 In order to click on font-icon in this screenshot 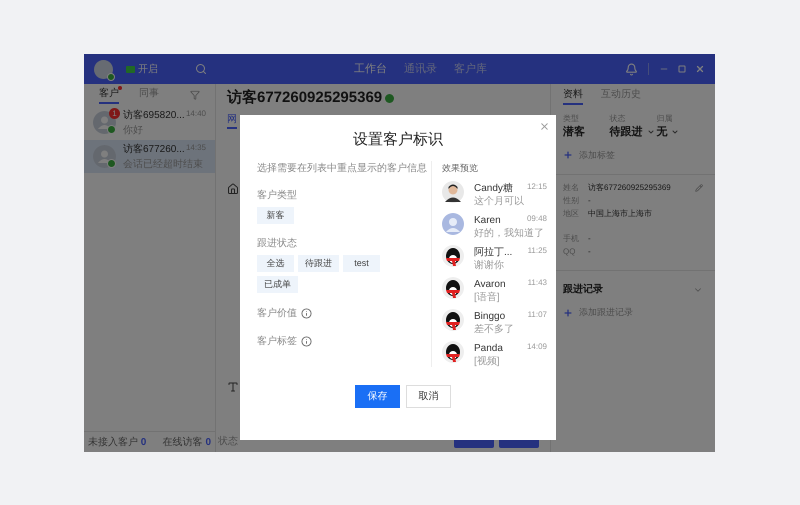, I will do `click(233, 387)`.